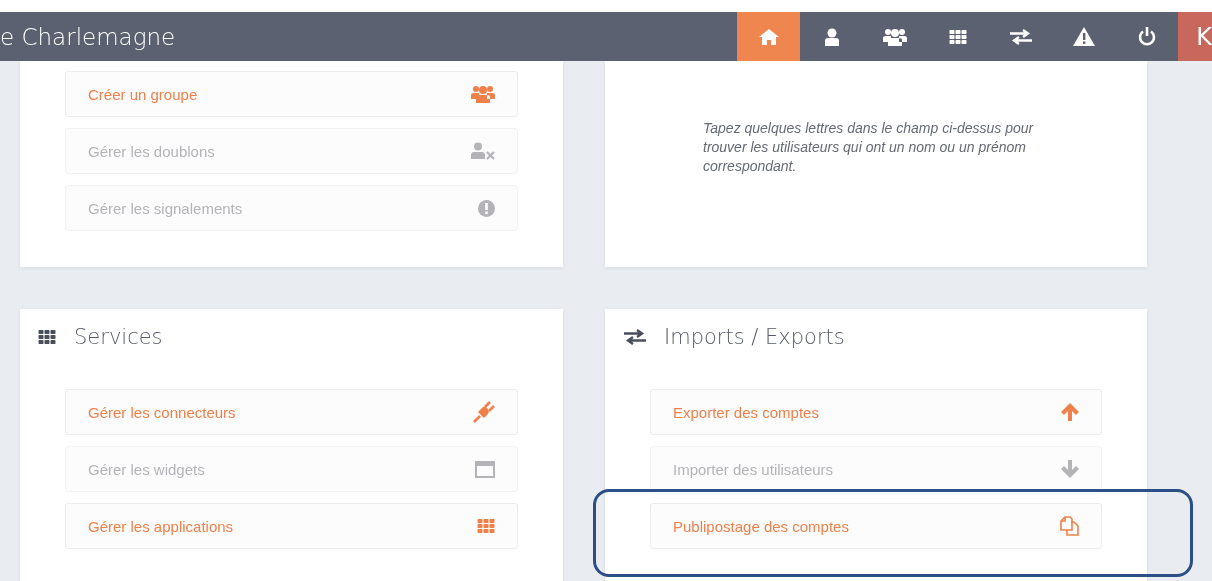  Describe the element at coordinates (118, 337) in the screenshot. I see `panel-title: Services` at that location.